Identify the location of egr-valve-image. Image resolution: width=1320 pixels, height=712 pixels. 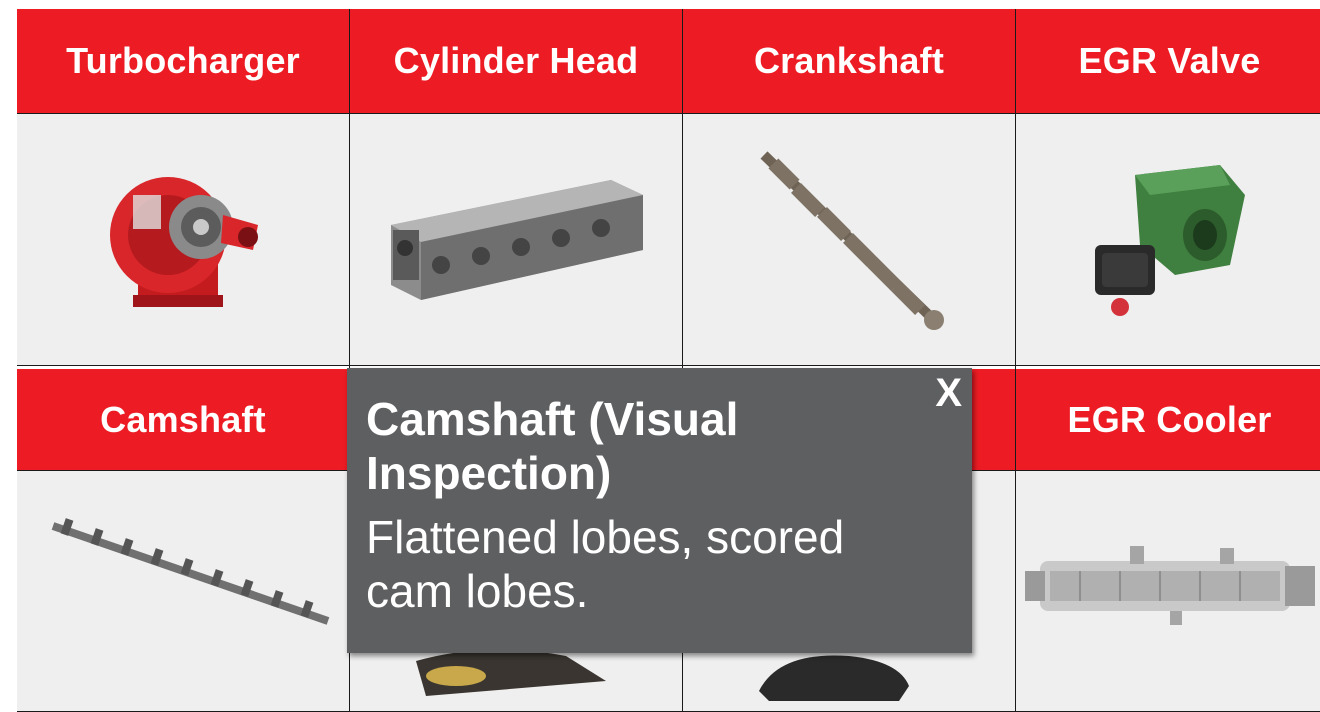
(1169, 240).